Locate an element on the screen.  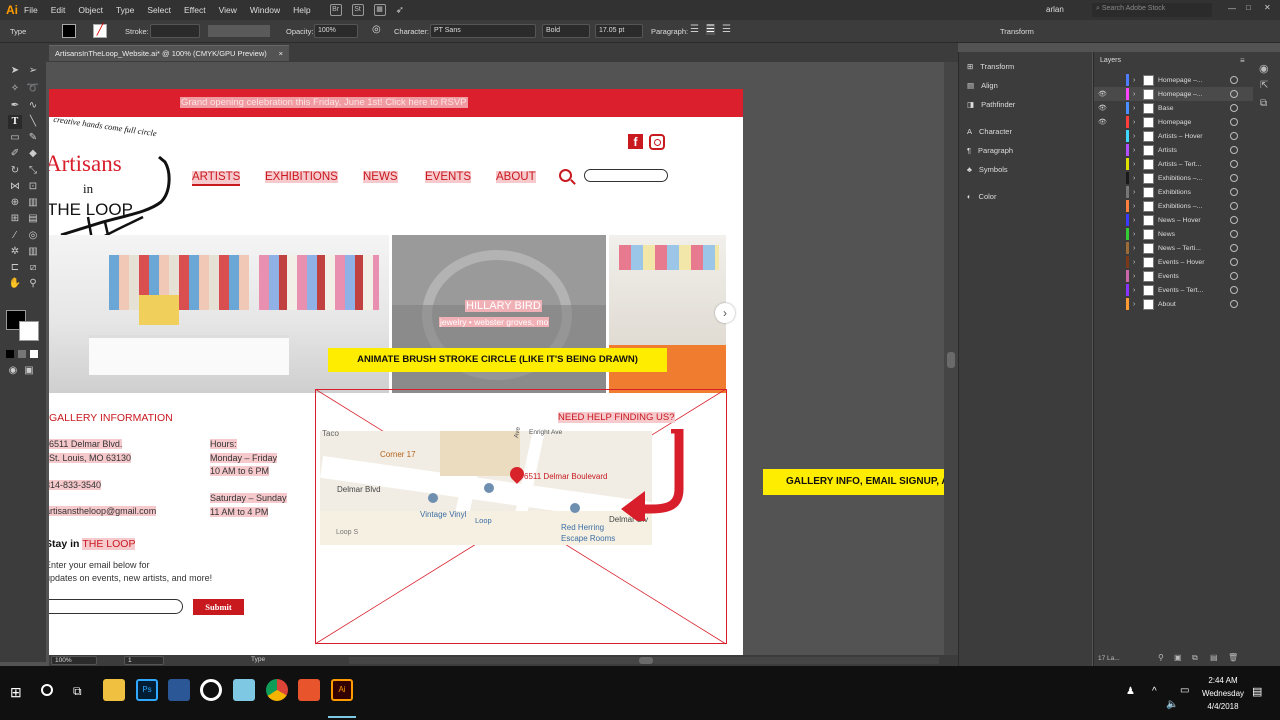
curvature-tool-icon: ∿ is located at coordinates (33, 106).